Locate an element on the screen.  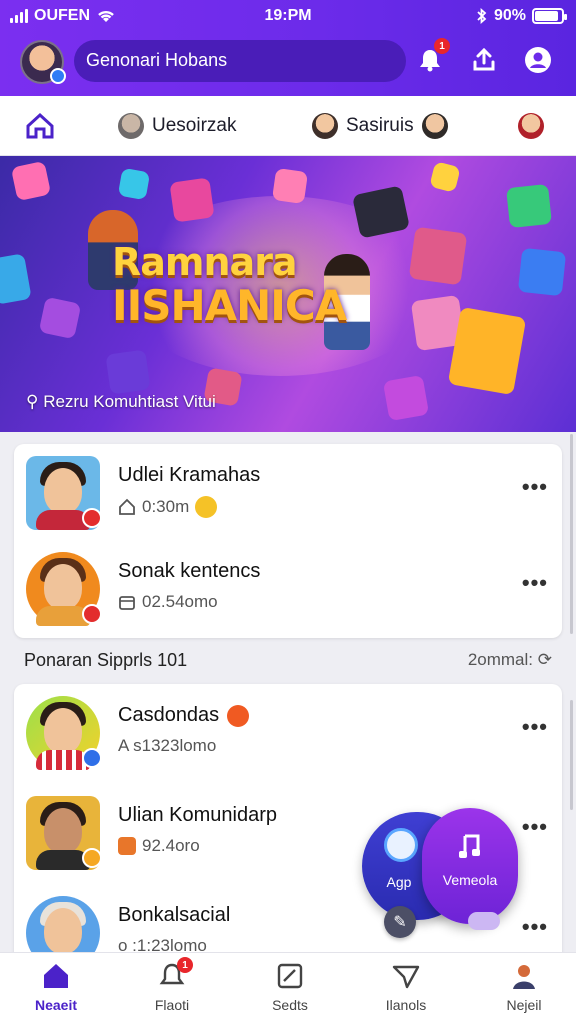
tab-home is located at coordinates (40, 126).